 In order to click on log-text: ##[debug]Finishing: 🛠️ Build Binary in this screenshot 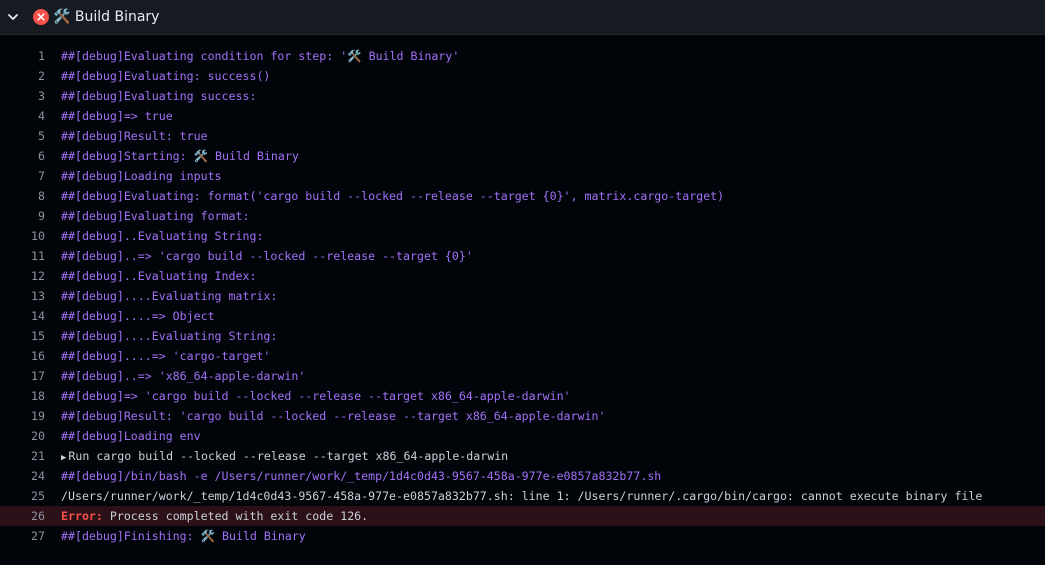, I will do `click(183, 536)`.